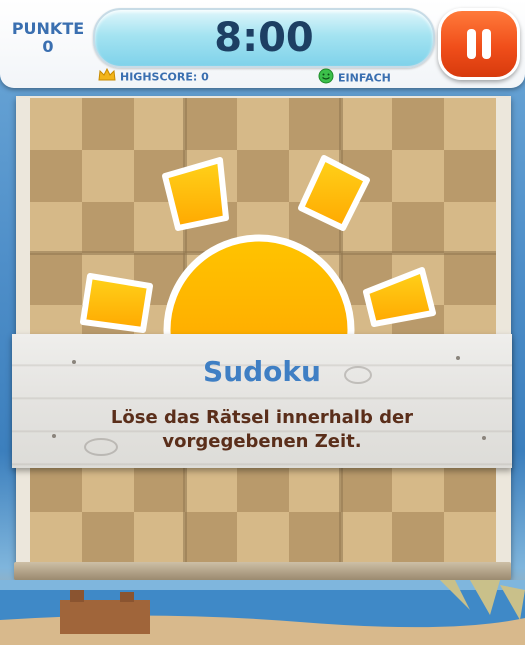 This screenshot has width=525, height=645. What do you see at coordinates (107, 77) in the screenshot?
I see `crown-icon` at bounding box center [107, 77].